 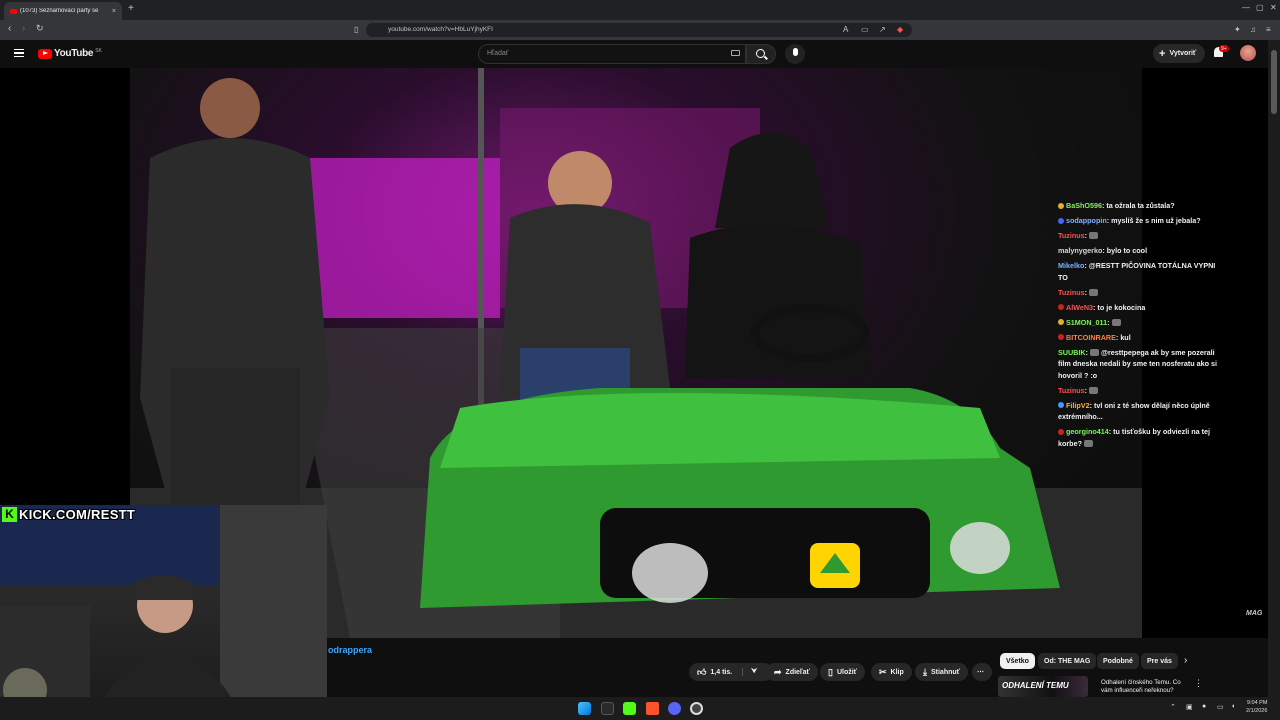 What do you see at coordinates (1189, 707) in the screenshot?
I see `tray-app-icon: ▣` at bounding box center [1189, 707].